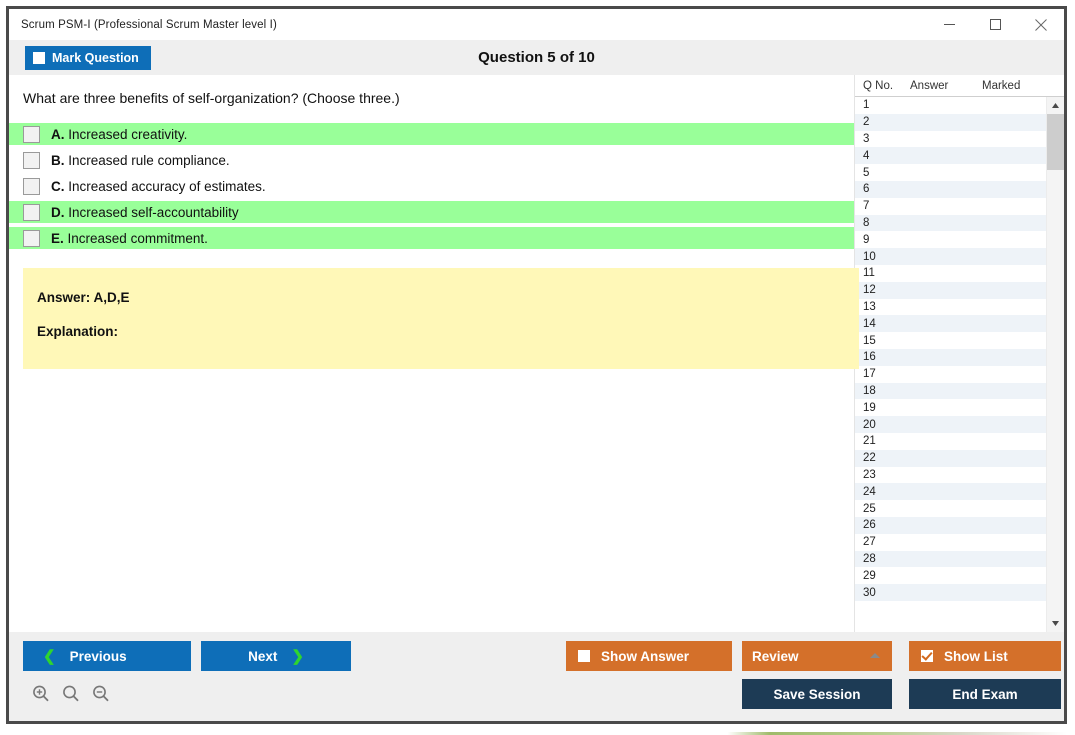 Image resolution: width=1075 pixels, height=735 pixels. Describe the element at coordinates (950, 189) in the screenshot. I see `table-row: 6` at that location.